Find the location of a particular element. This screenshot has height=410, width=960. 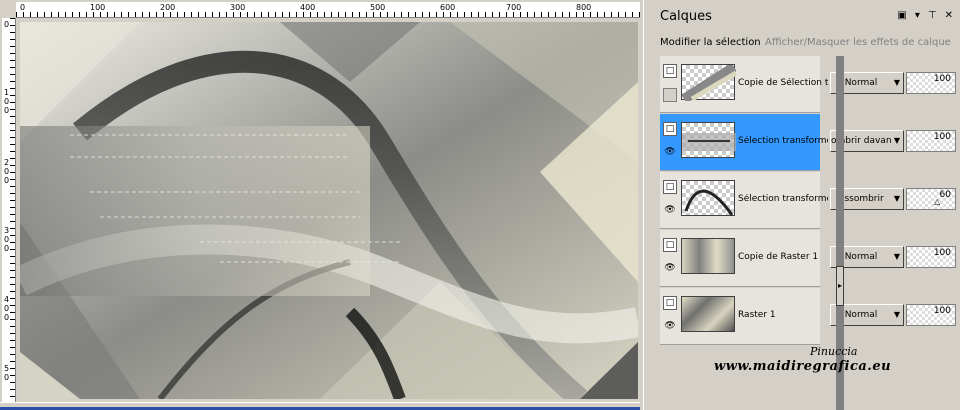

ruler-top-marks is located at coordinates (328, 14).